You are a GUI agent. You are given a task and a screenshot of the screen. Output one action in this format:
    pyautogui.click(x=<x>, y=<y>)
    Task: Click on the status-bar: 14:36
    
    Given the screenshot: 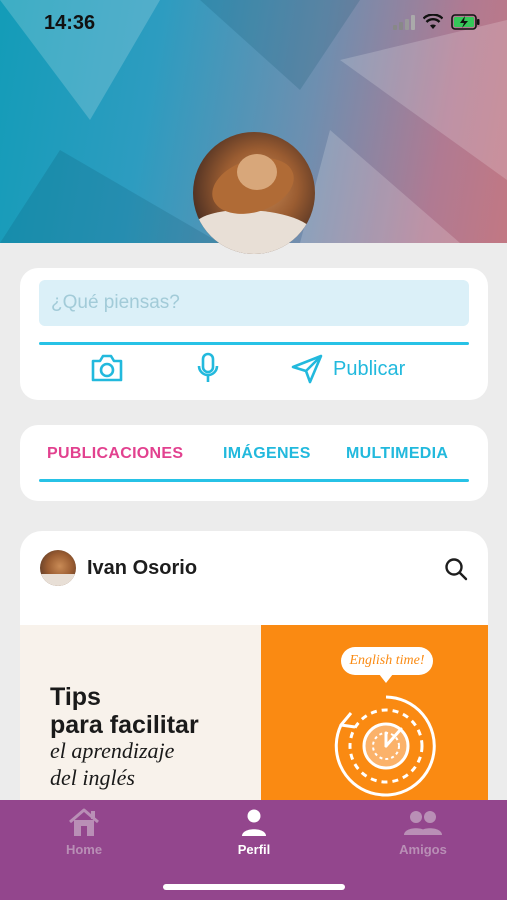 What is the action you would take?
    pyautogui.click(x=253, y=25)
    